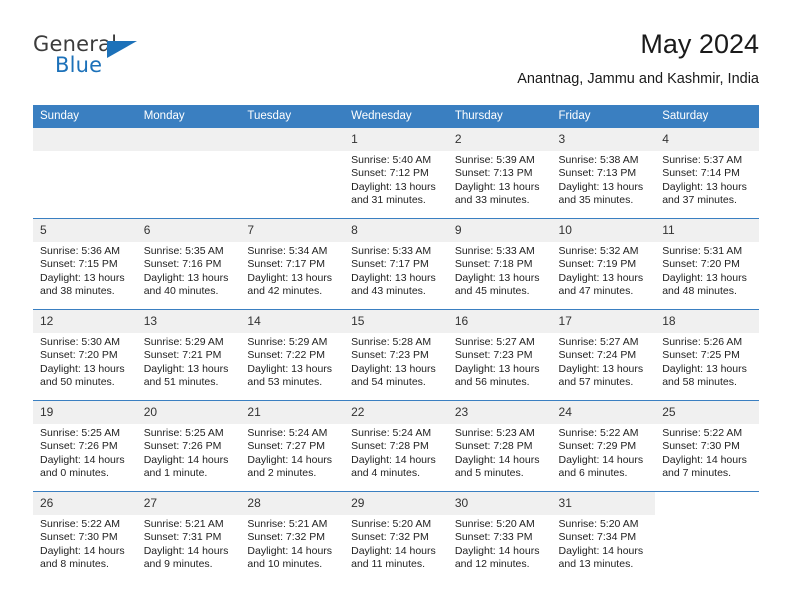  Describe the element at coordinates (391, 251) in the screenshot. I see `sunrise-text: Sunrise: 5:33 AM` at that location.